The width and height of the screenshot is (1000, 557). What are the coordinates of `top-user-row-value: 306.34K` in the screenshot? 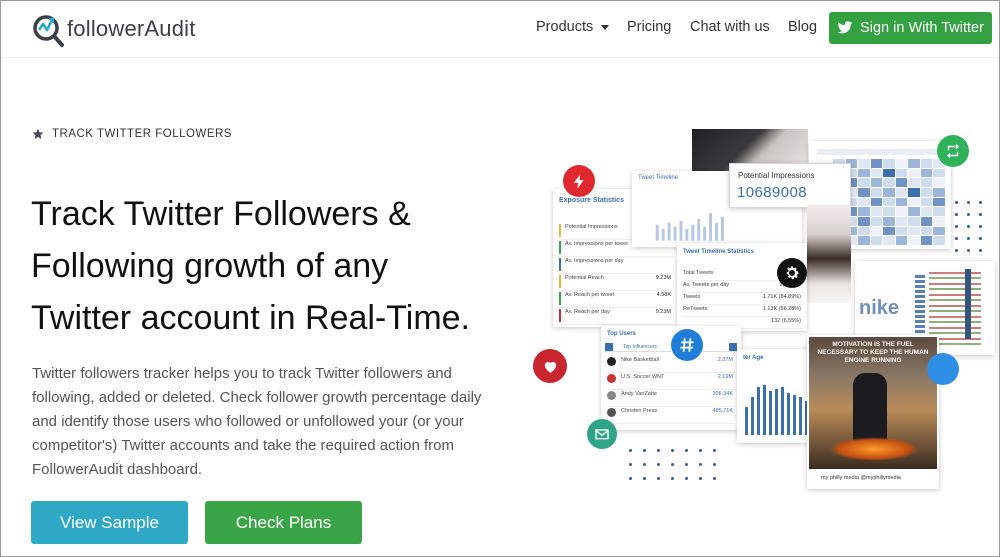 It's located at (723, 394).